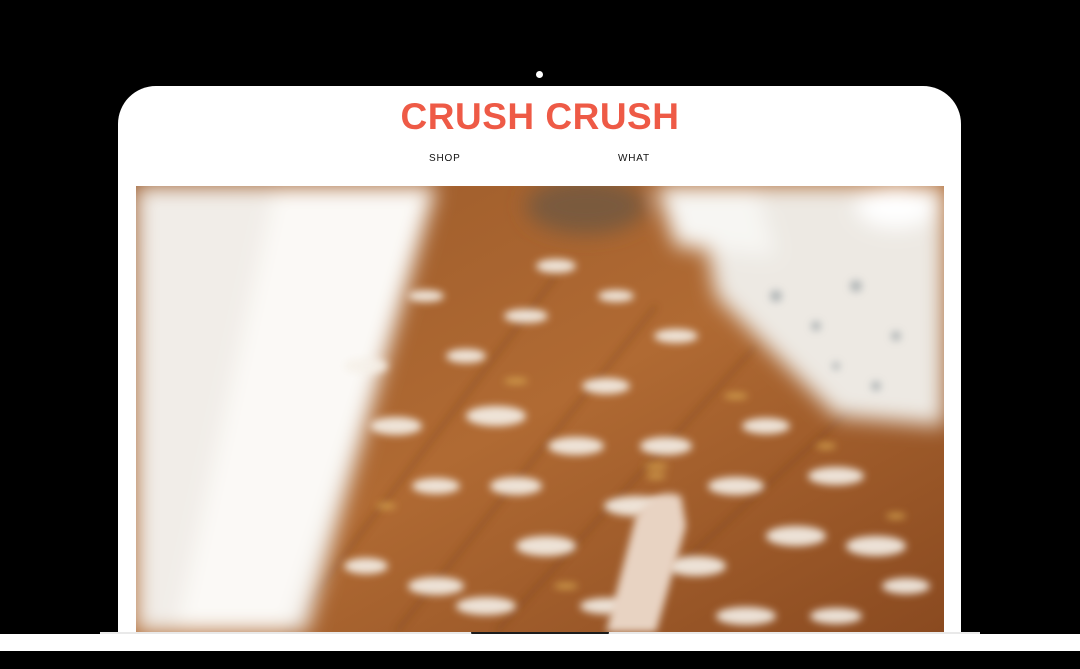  Describe the element at coordinates (540, 117) in the screenshot. I see `site-logo: CRUSH CRUSH` at that location.